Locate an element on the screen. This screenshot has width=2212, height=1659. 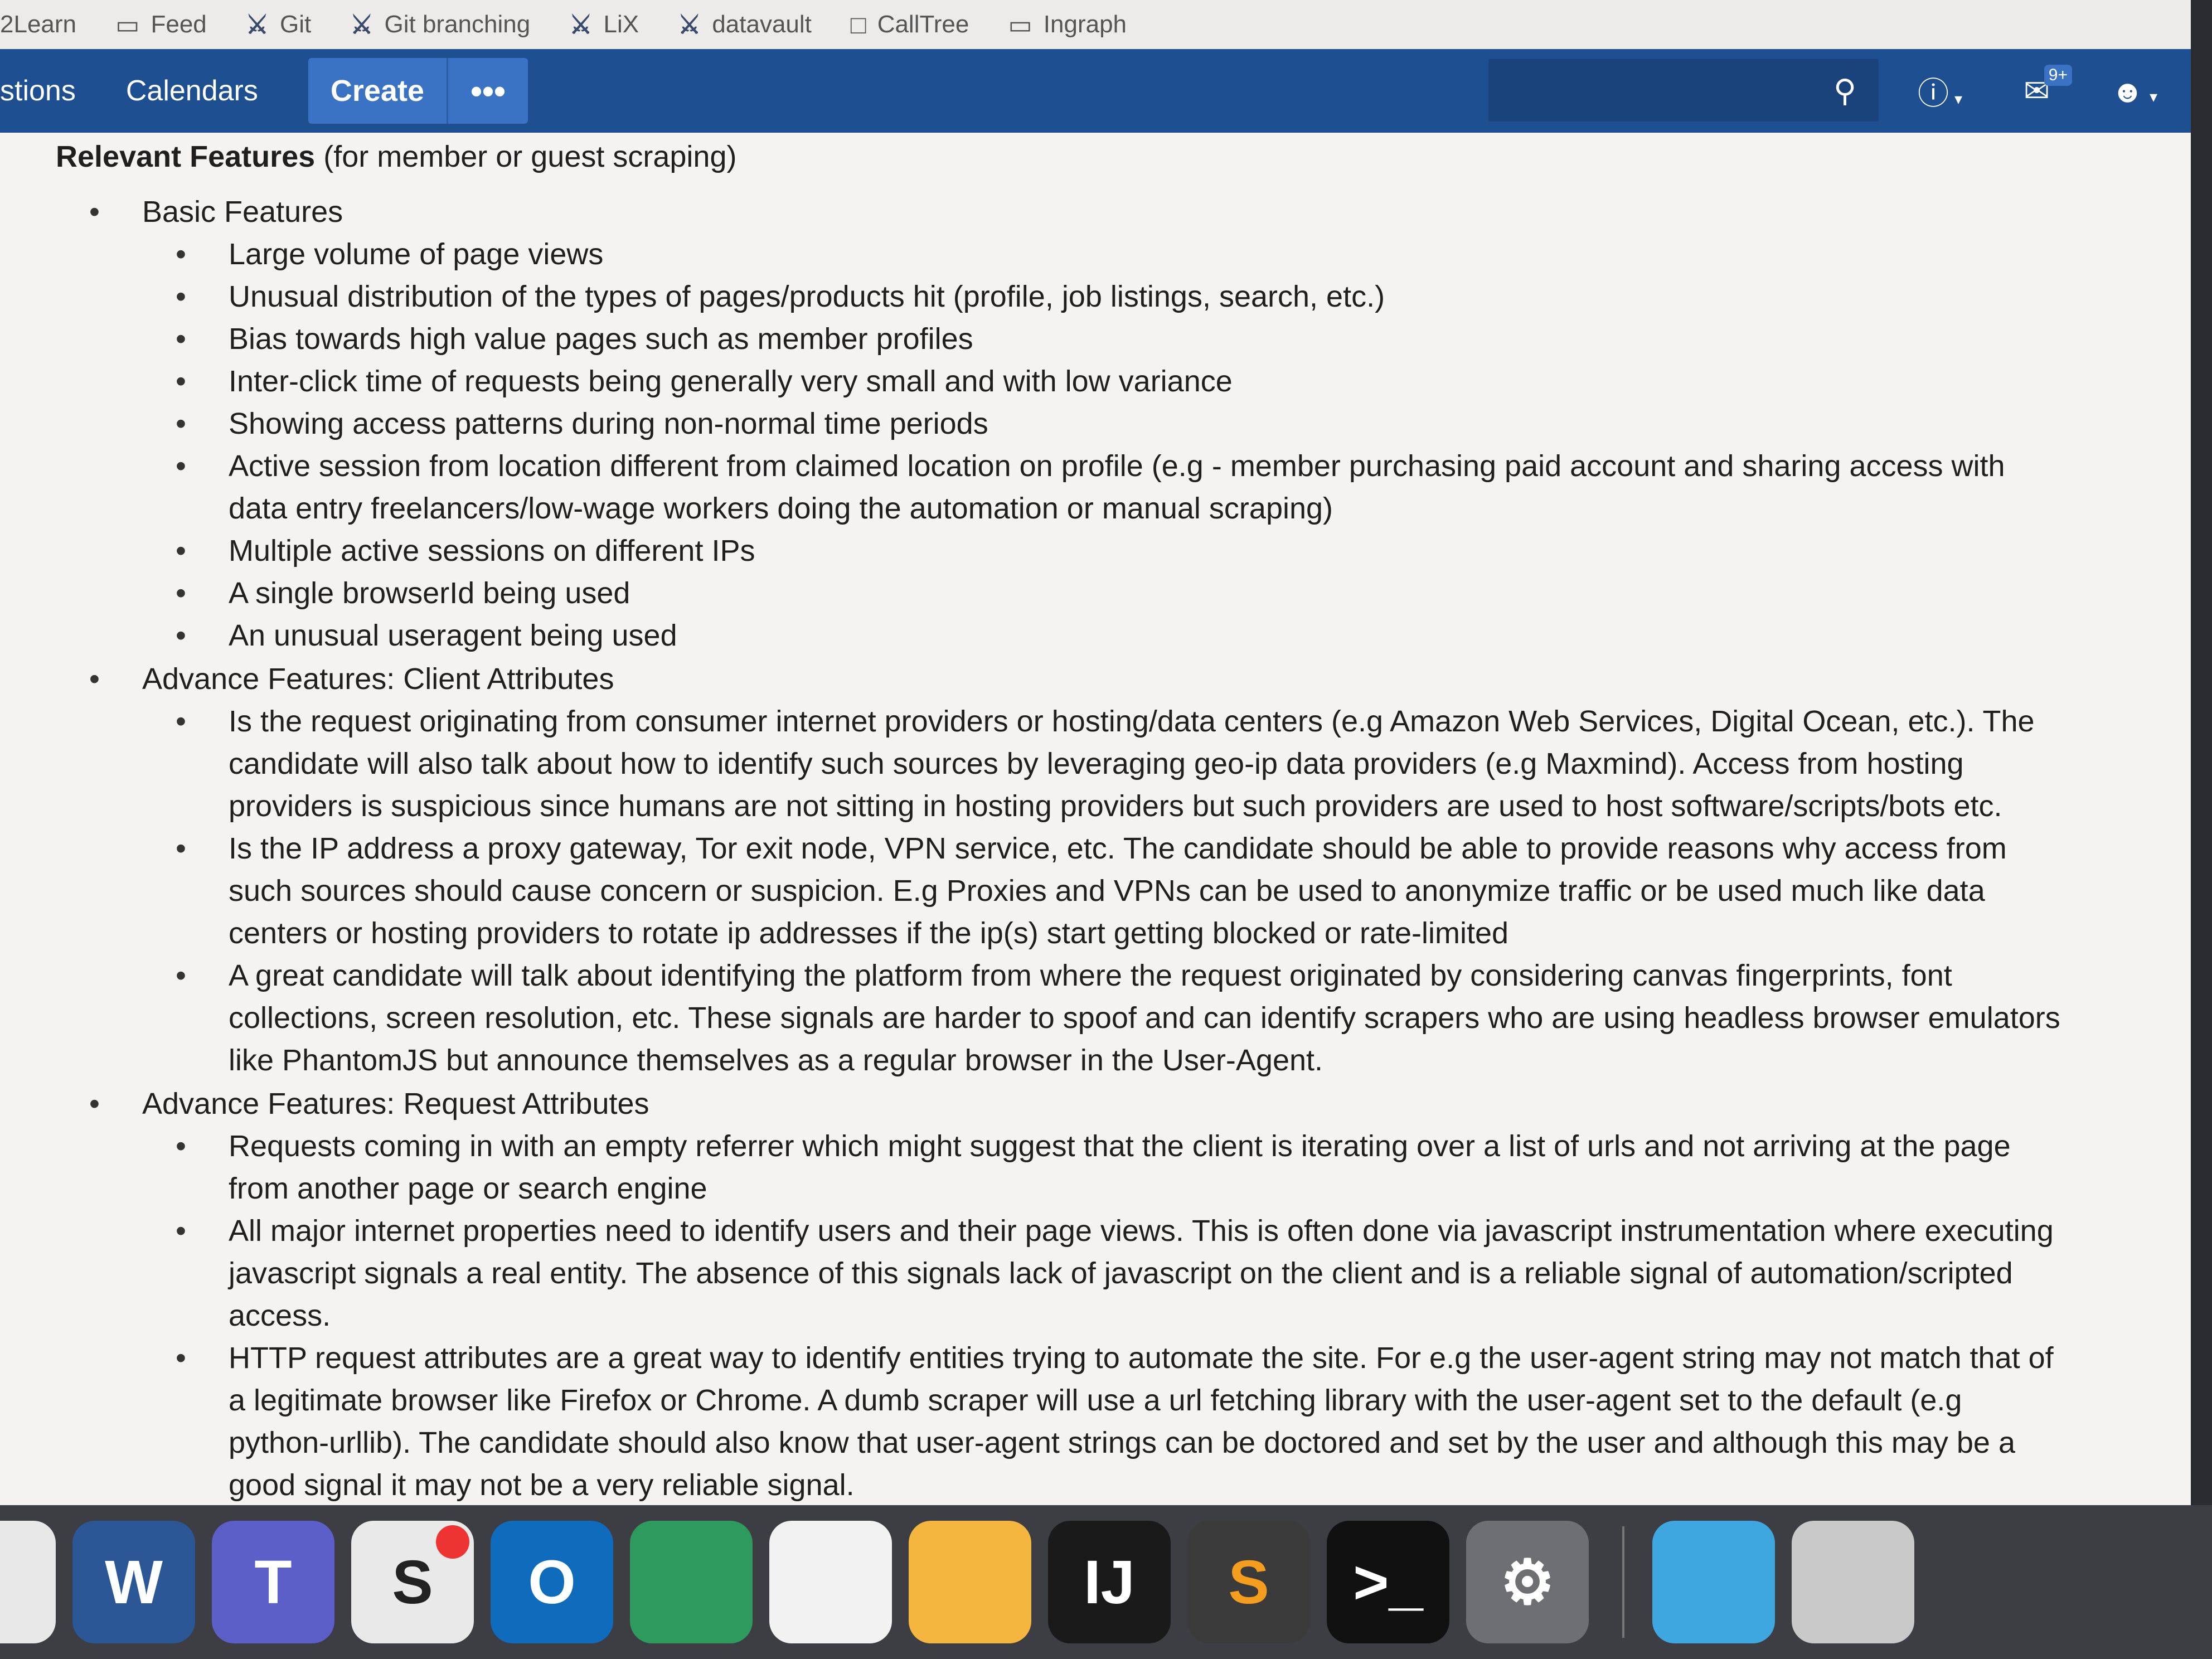
bookmark-label: datavault is located at coordinates (762, 24).